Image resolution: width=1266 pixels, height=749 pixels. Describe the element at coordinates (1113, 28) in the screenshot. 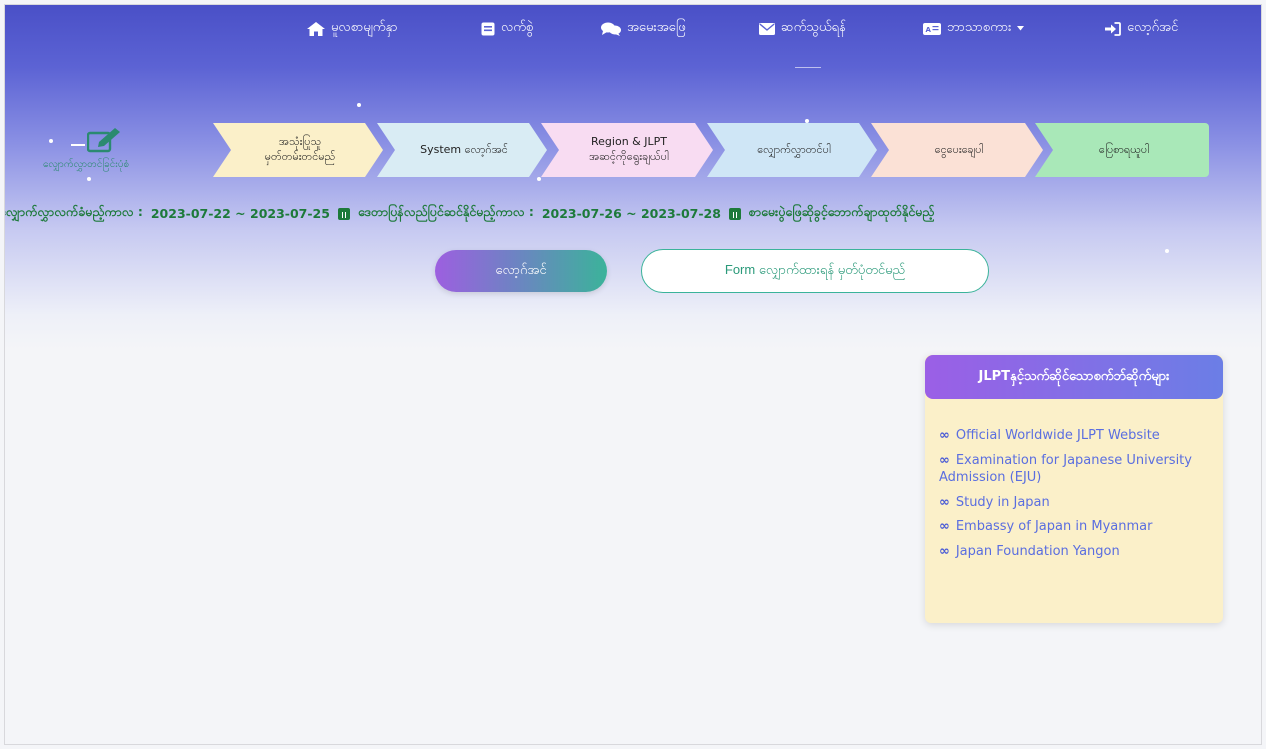

I see `sign-in-icon` at that location.